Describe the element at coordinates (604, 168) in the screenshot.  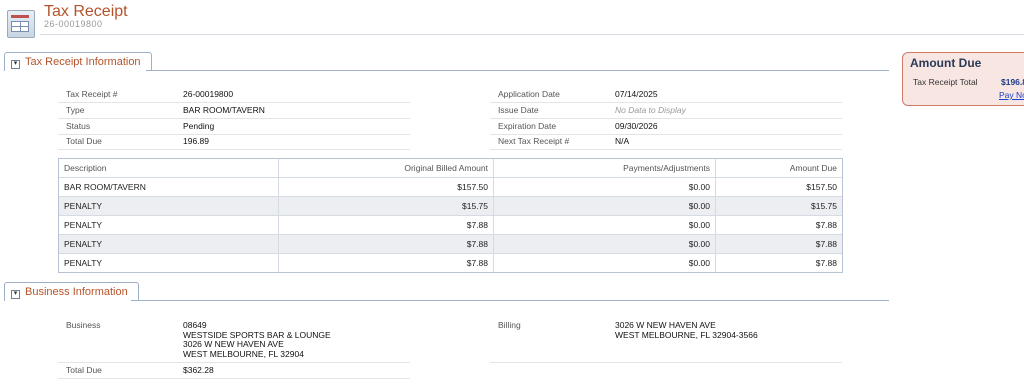
I see `column-header-payments: Payments/Adjustments` at that location.